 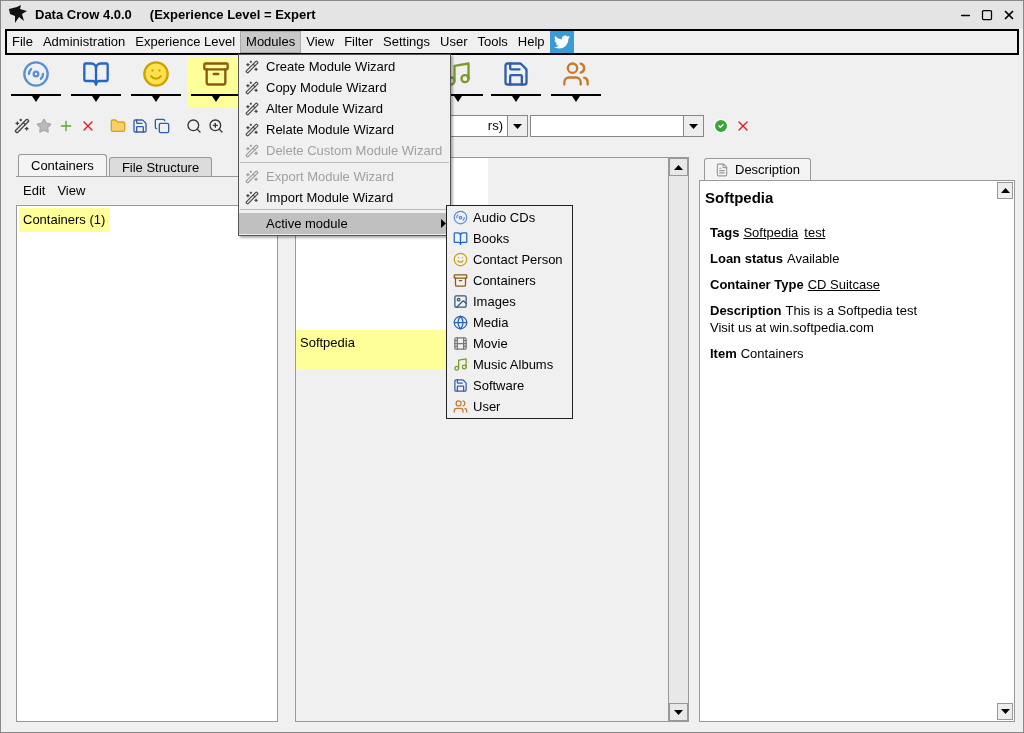 I want to click on scroll-down-button, so click(x=1005, y=711).